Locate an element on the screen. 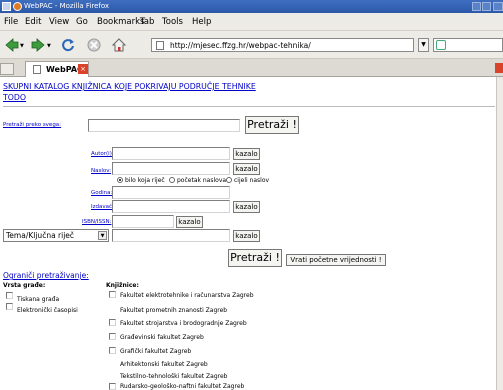  year-label: Godina: is located at coordinates (101, 193).